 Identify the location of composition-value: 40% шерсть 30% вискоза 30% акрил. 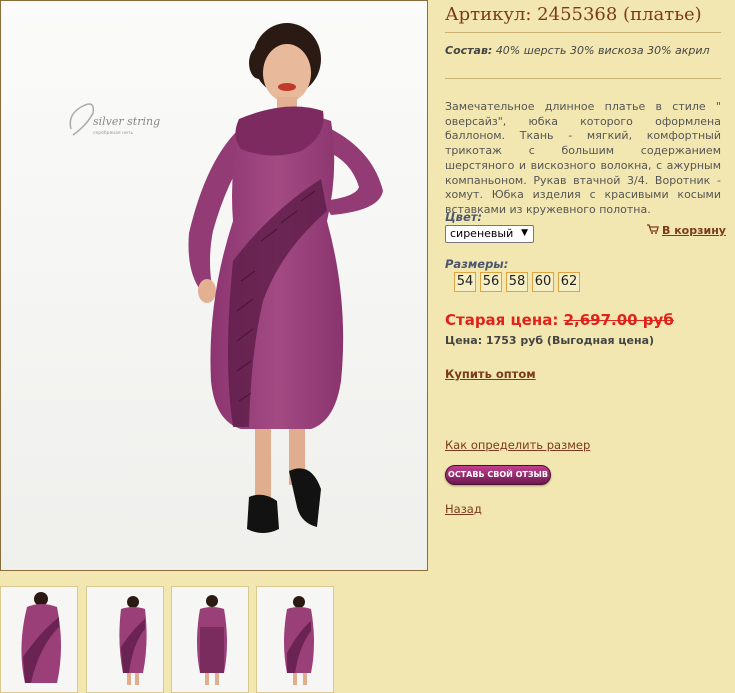
(602, 50).